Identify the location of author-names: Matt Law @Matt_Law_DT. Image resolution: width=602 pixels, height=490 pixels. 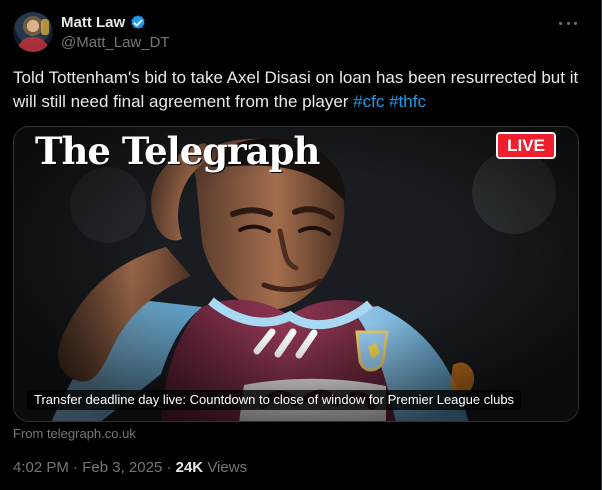
(115, 33).